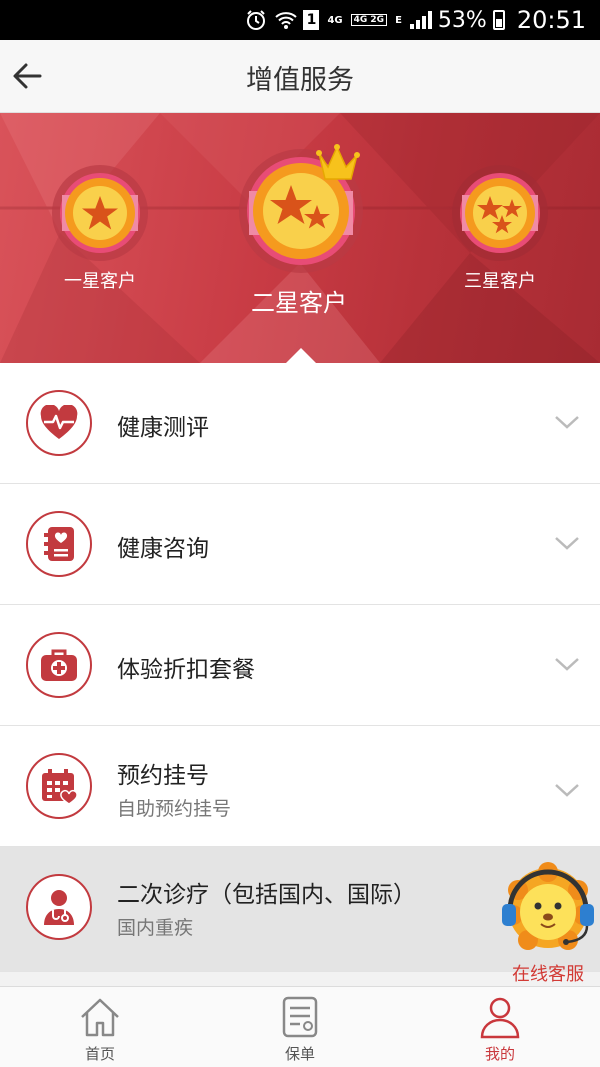 Image resolution: width=600 pixels, height=1067 pixels. What do you see at coordinates (266, 895) in the screenshot?
I see `service-title: 二次诊疗（包括国内、国际）` at bounding box center [266, 895].